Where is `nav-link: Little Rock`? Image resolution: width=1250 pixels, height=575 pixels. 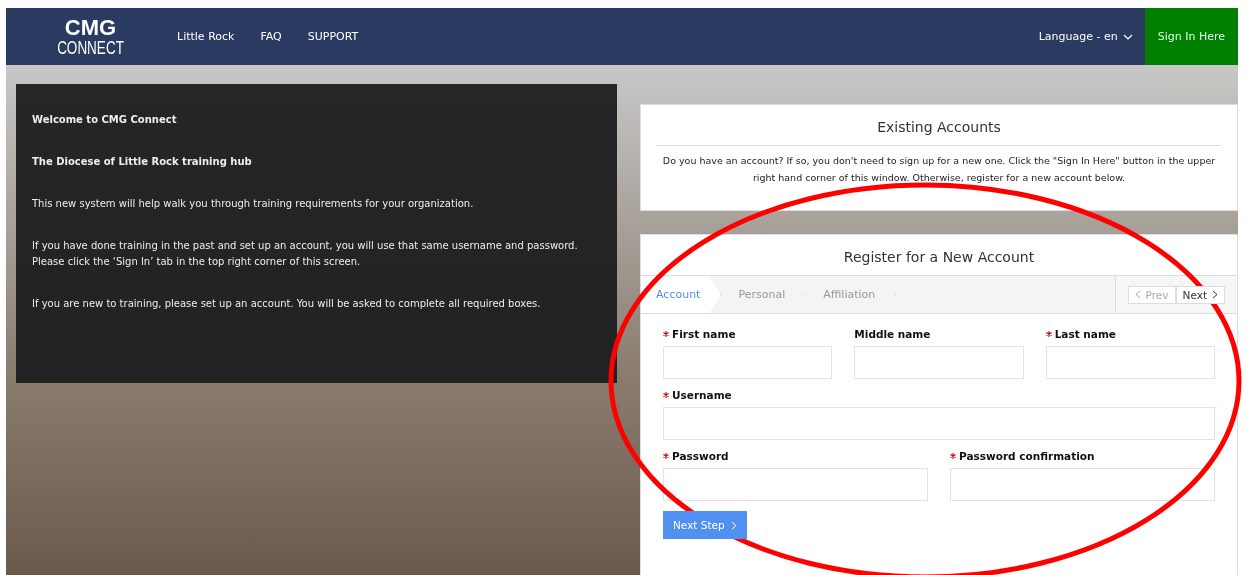
nav-link: Little Rock is located at coordinates (206, 36).